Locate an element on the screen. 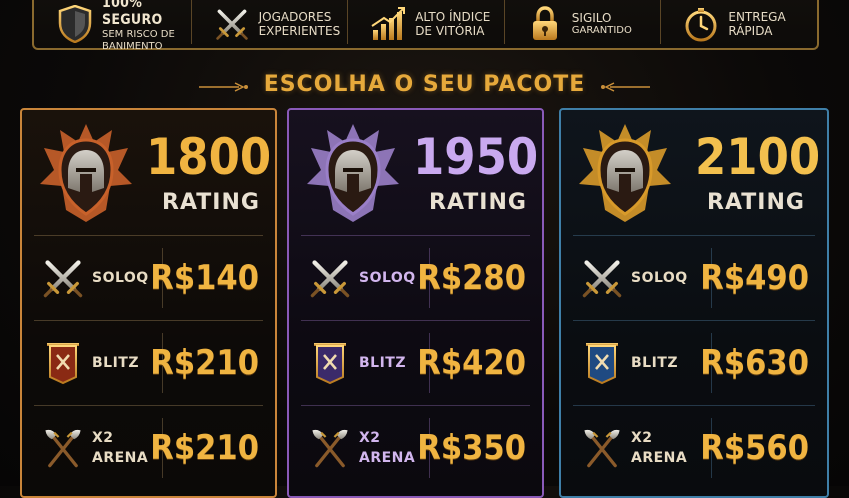 This screenshot has width=849, height=498. rating-value: 1800 is located at coordinates (209, 157).